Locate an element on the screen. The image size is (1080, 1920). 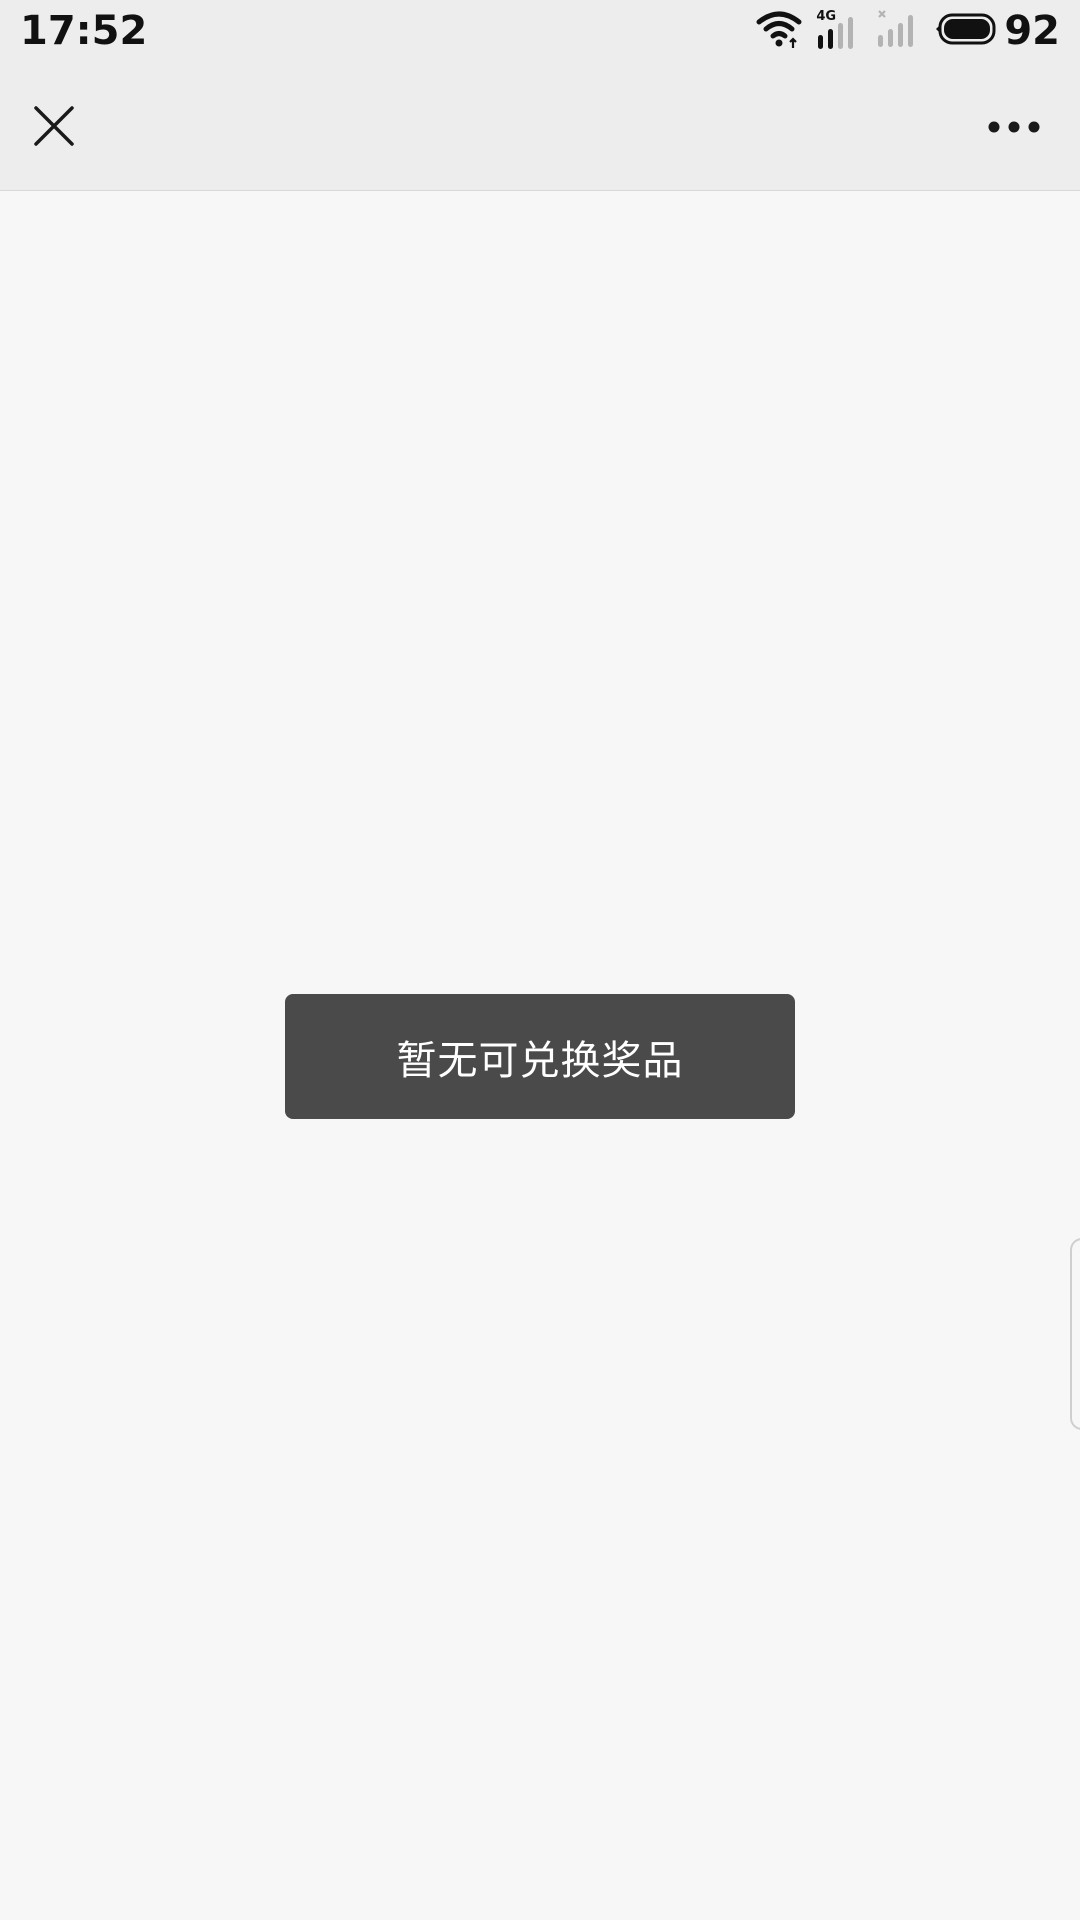
toast-text: 暂无可兑换奖品 is located at coordinates (540, 1060).